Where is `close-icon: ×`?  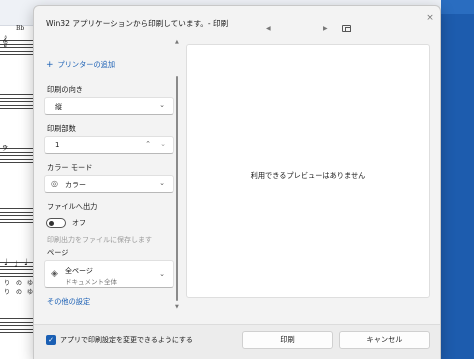
close-icon: × is located at coordinates (430, 18).